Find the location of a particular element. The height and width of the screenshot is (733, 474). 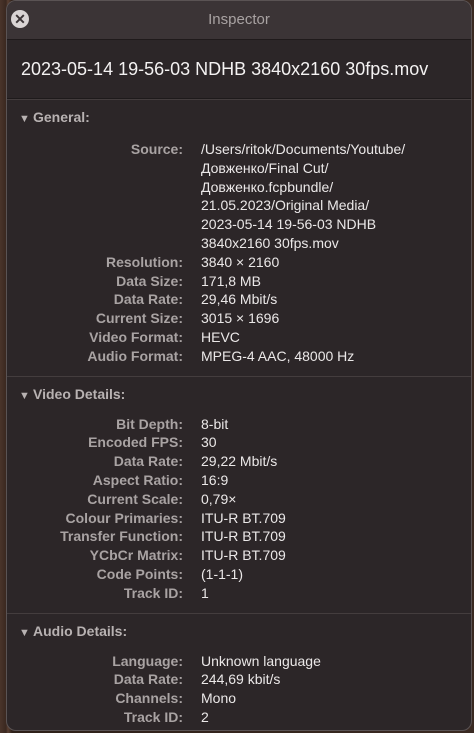

row-label: Data Size: is located at coordinates (149, 280).